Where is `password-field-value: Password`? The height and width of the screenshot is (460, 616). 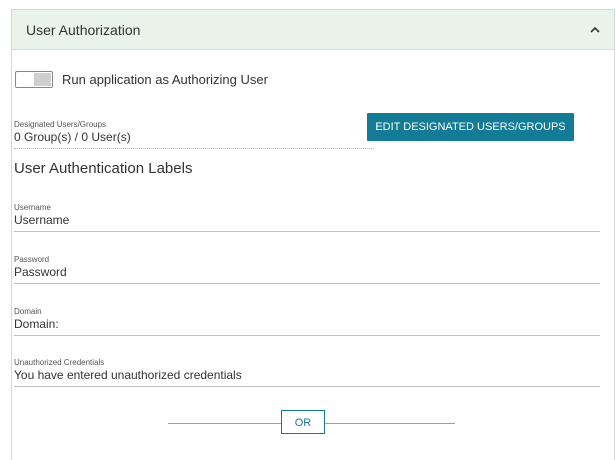 password-field-value: Password is located at coordinates (40, 272).